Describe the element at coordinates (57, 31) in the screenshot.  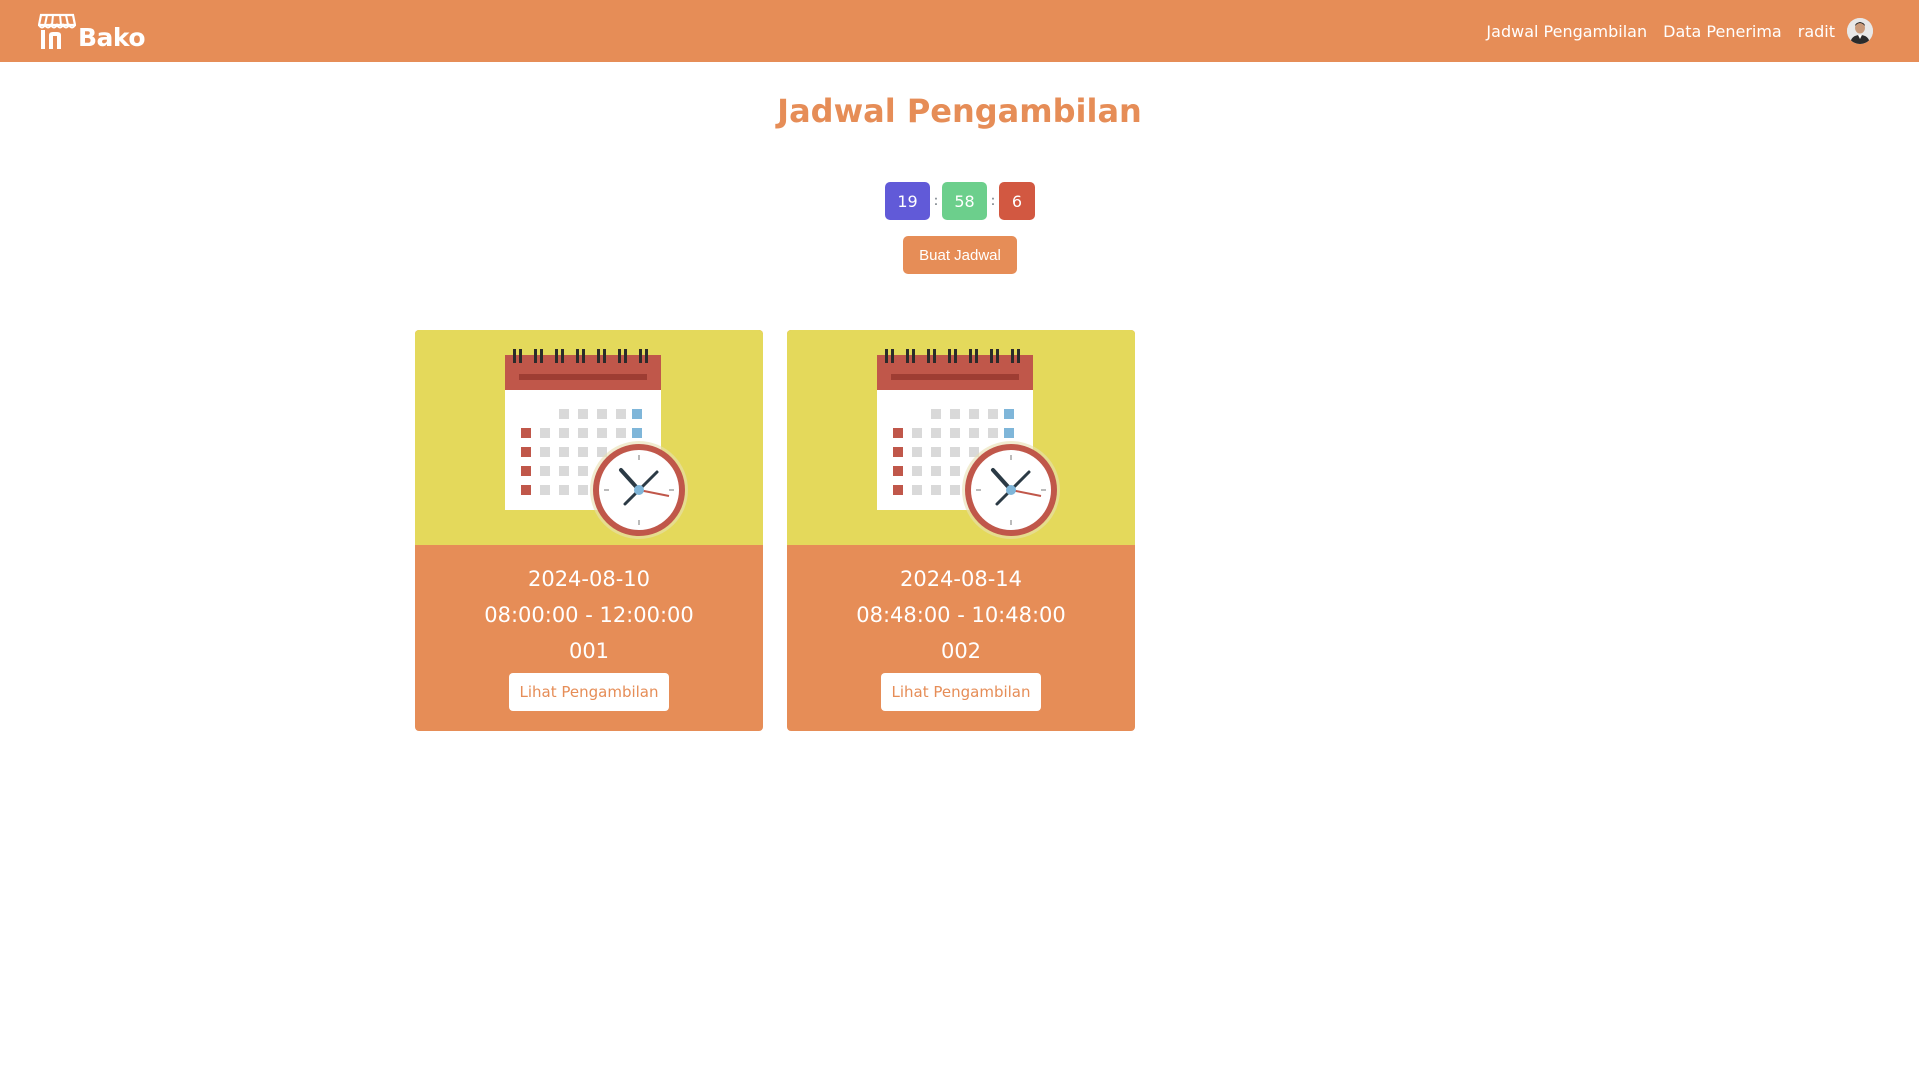
I see `store-awning-icon` at that location.